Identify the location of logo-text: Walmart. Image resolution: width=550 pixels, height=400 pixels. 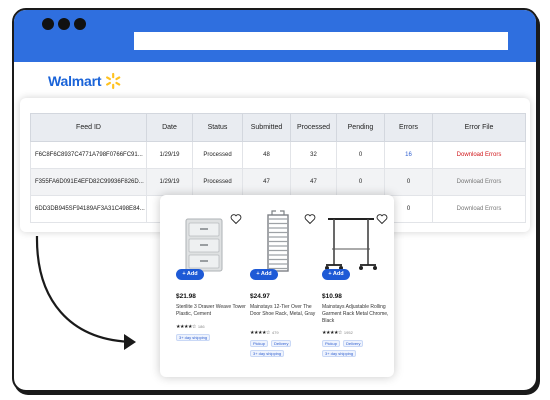
(75, 81).